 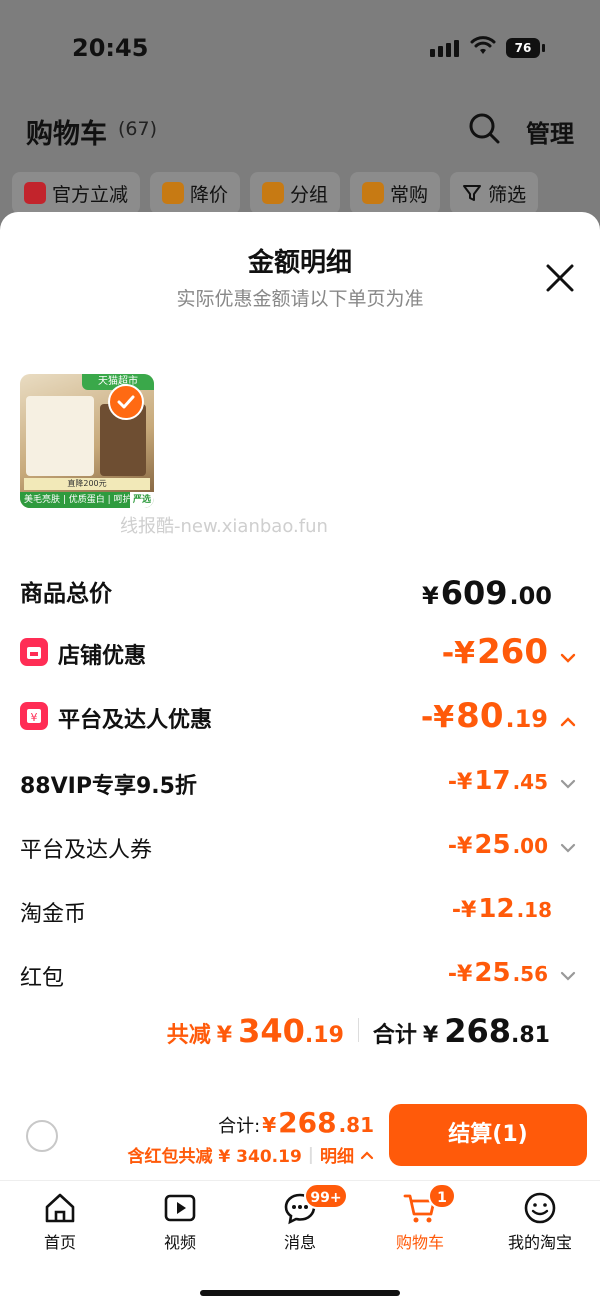 What do you see at coordinates (494, 193) in the screenshot?
I see `filter-screen: 筛选` at bounding box center [494, 193].